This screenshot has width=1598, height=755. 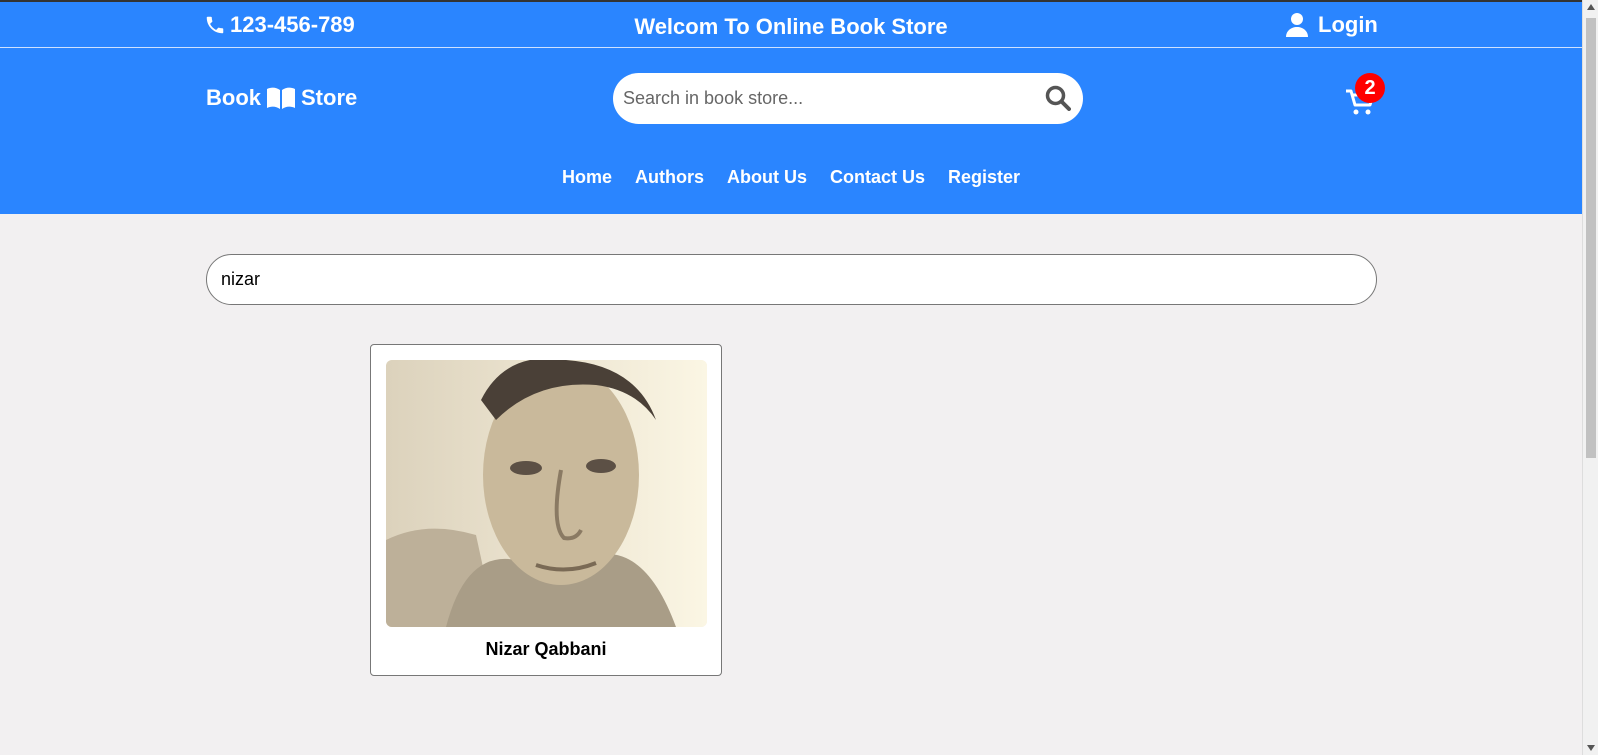 I want to click on scroll-down-arrow-icon, so click(x=1591, y=748).